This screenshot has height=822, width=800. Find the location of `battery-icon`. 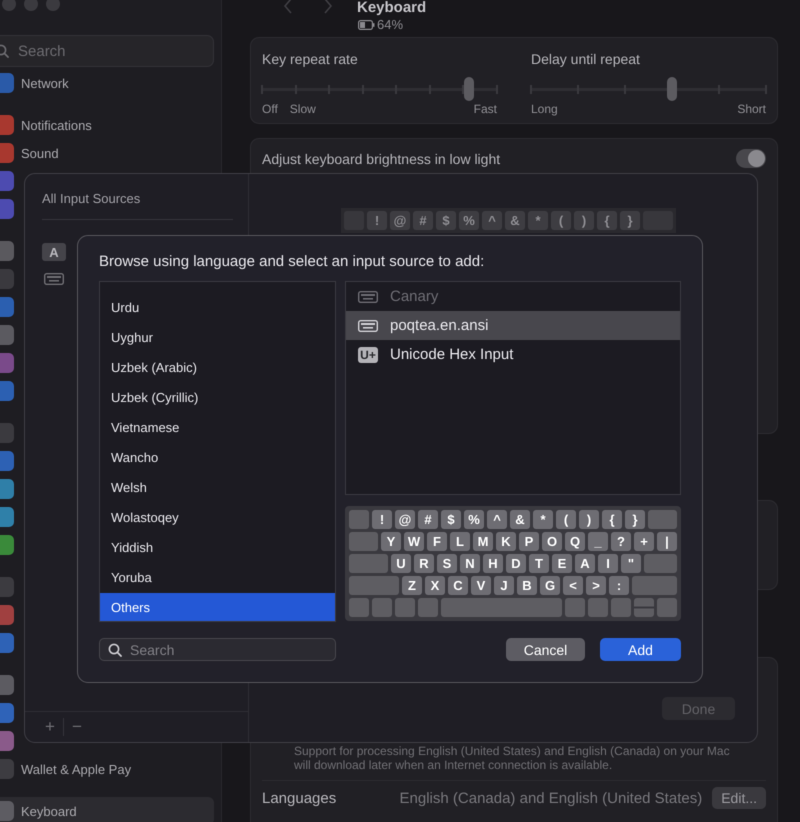

battery-icon is located at coordinates (366, 25).